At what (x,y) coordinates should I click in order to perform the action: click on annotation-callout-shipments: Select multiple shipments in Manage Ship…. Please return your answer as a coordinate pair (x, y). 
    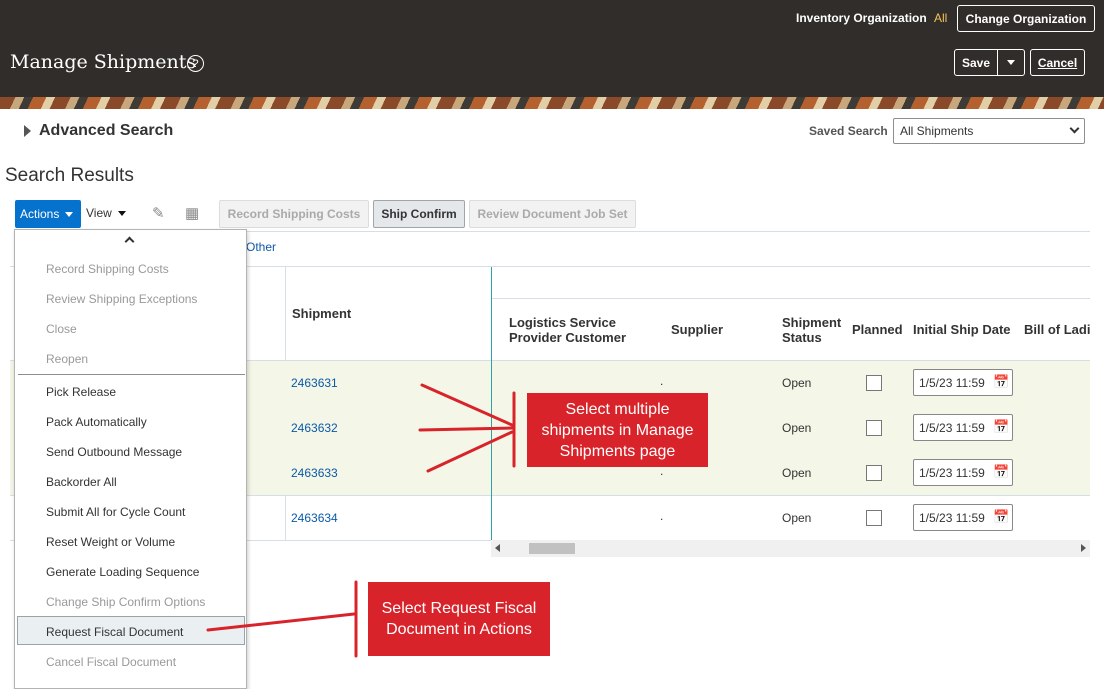
    Looking at the image, I should click on (617, 430).